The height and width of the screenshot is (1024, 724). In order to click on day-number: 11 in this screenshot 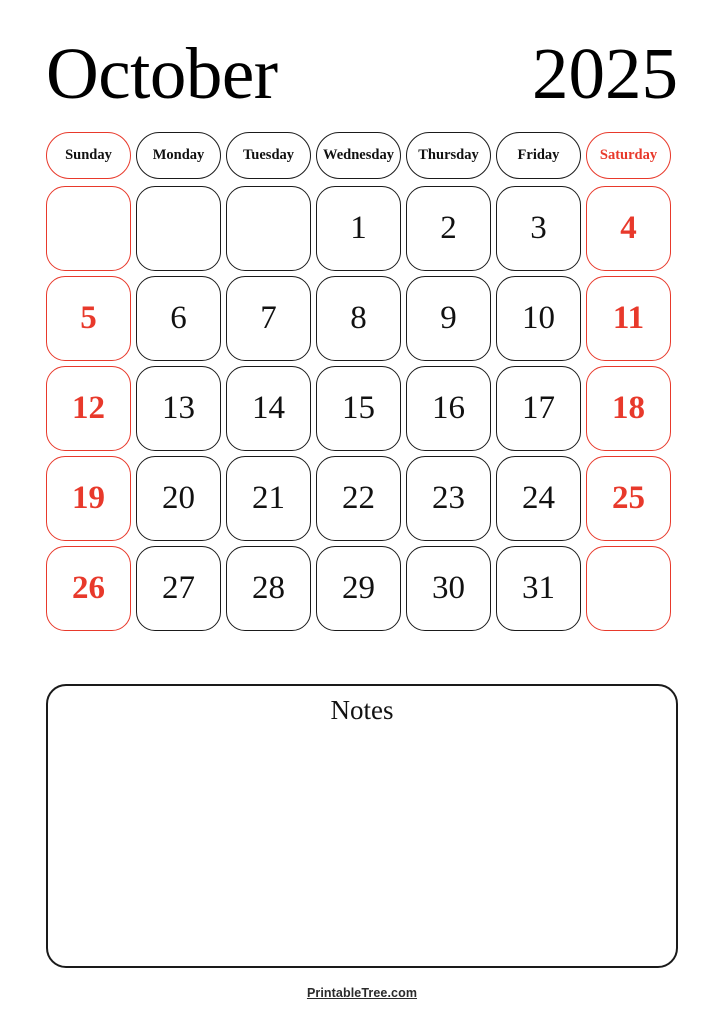, I will do `click(628, 318)`.